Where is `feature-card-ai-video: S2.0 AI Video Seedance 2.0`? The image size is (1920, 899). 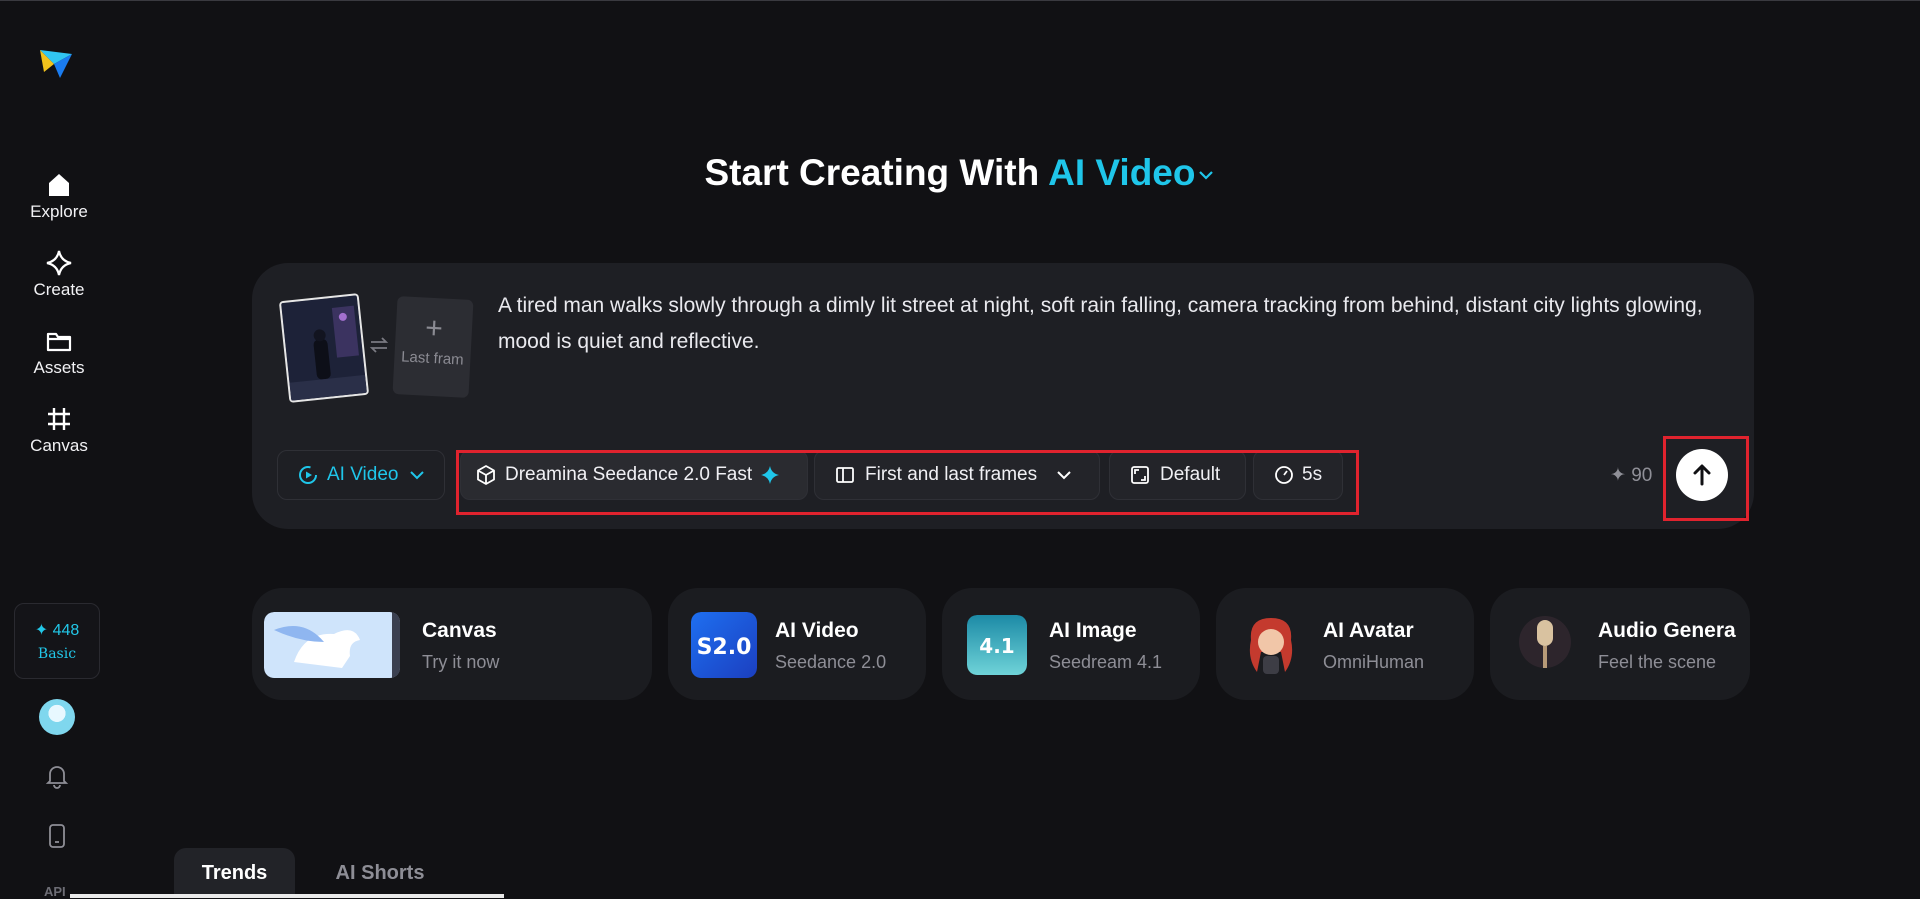
feature-card-ai-video: S2.0 AI Video Seedance 2.0 is located at coordinates (797, 644).